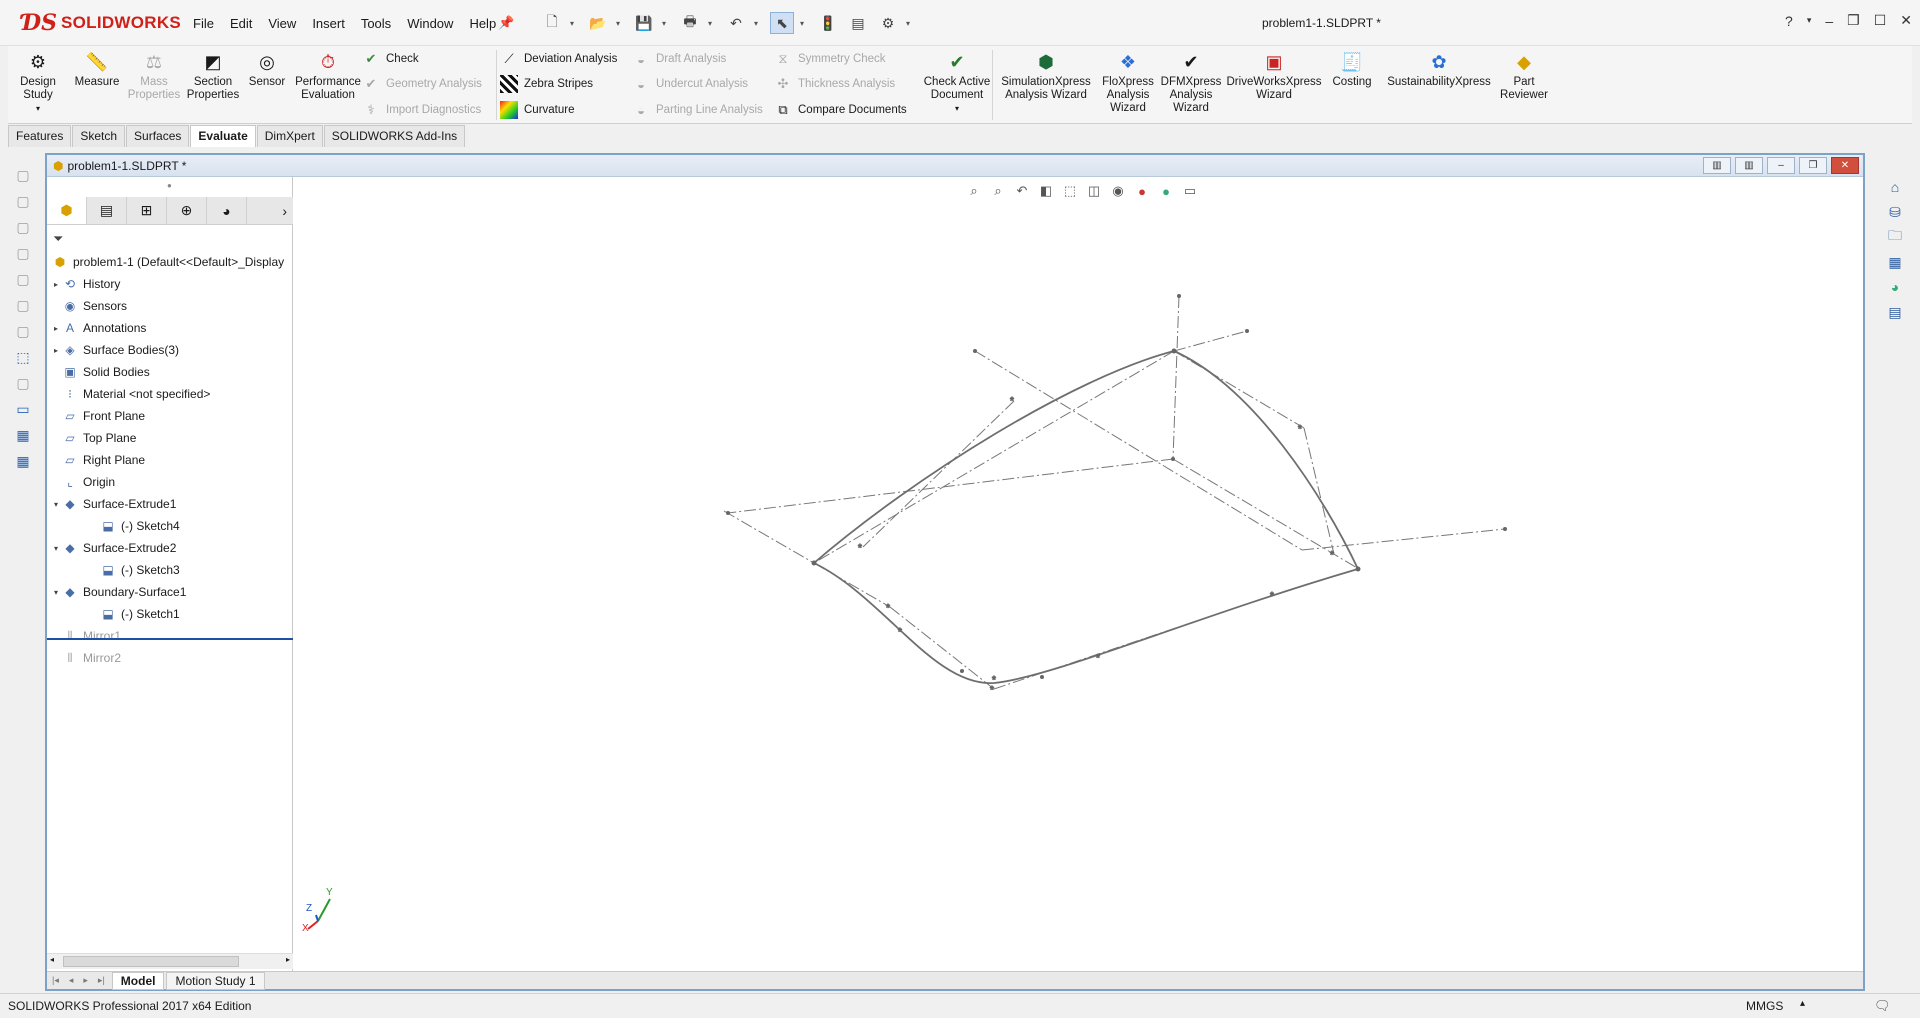 The height and width of the screenshot is (1018, 1920). What do you see at coordinates (38, 82) in the screenshot?
I see `design-study-button: ⚙ Design Study ▾` at bounding box center [38, 82].